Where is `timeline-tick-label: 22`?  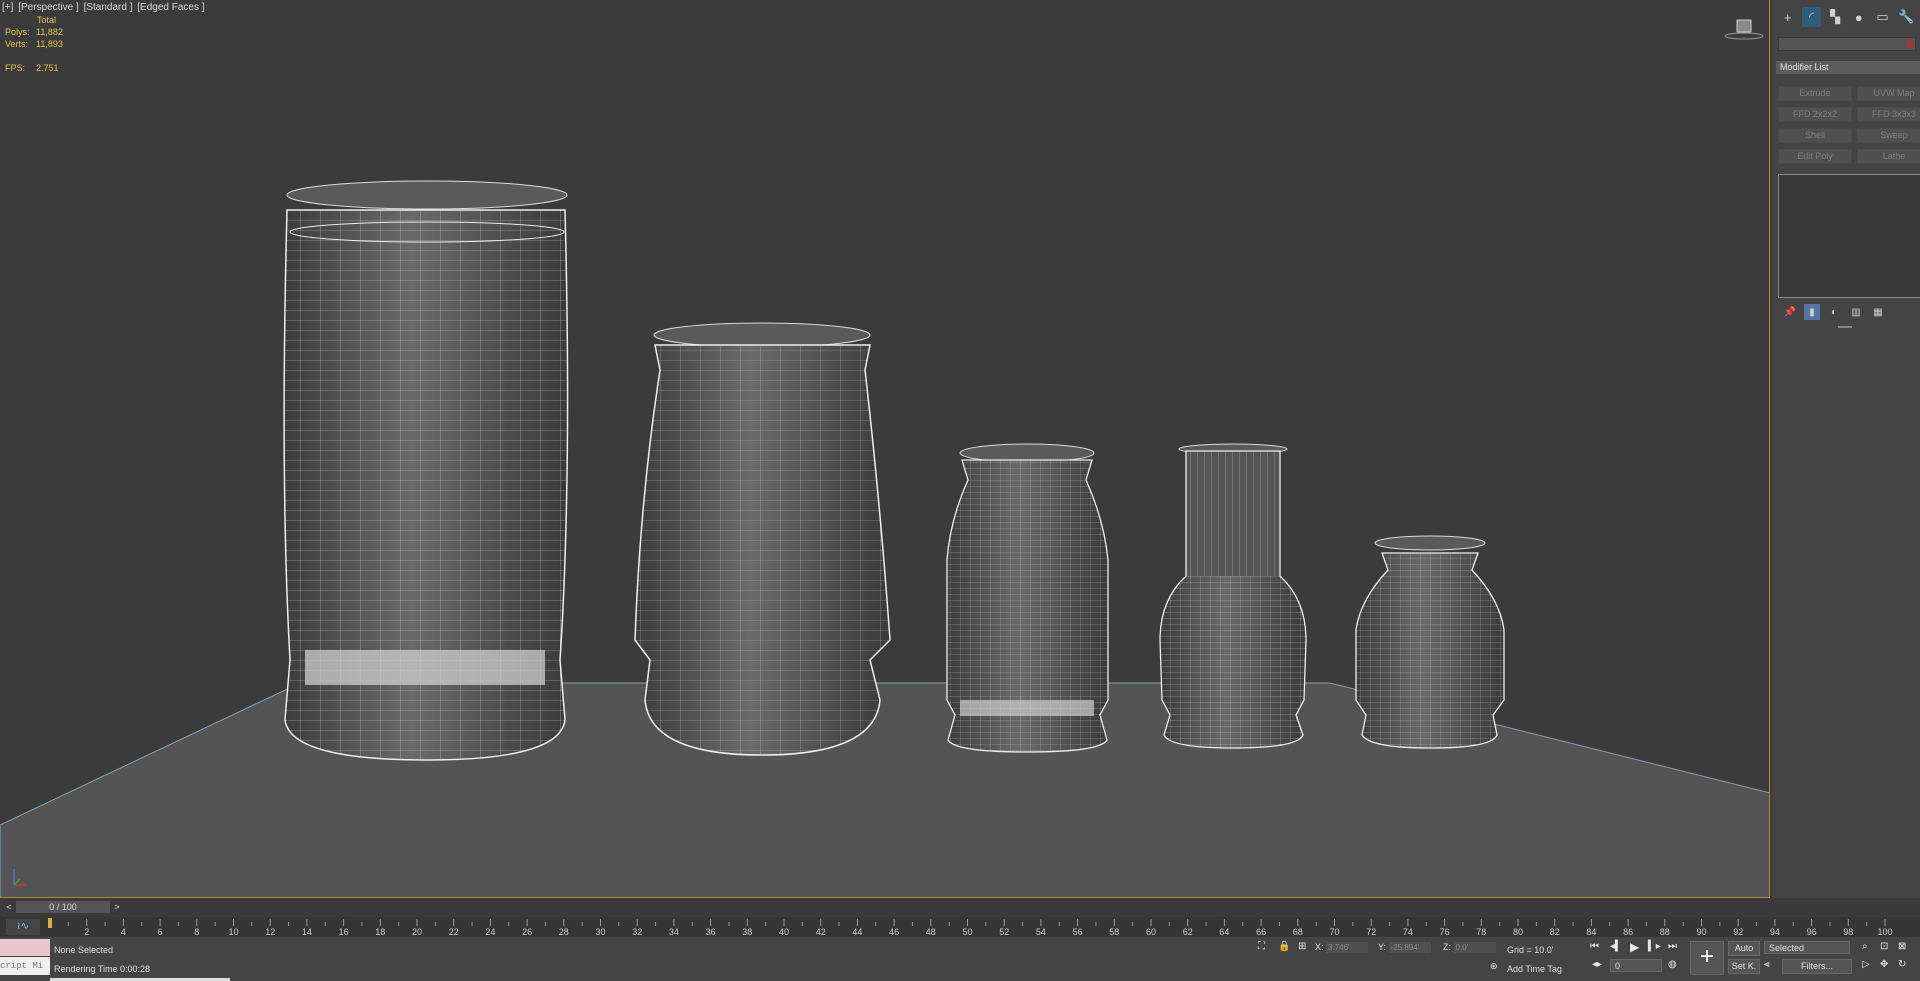 timeline-tick-label: 22 is located at coordinates (454, 932).